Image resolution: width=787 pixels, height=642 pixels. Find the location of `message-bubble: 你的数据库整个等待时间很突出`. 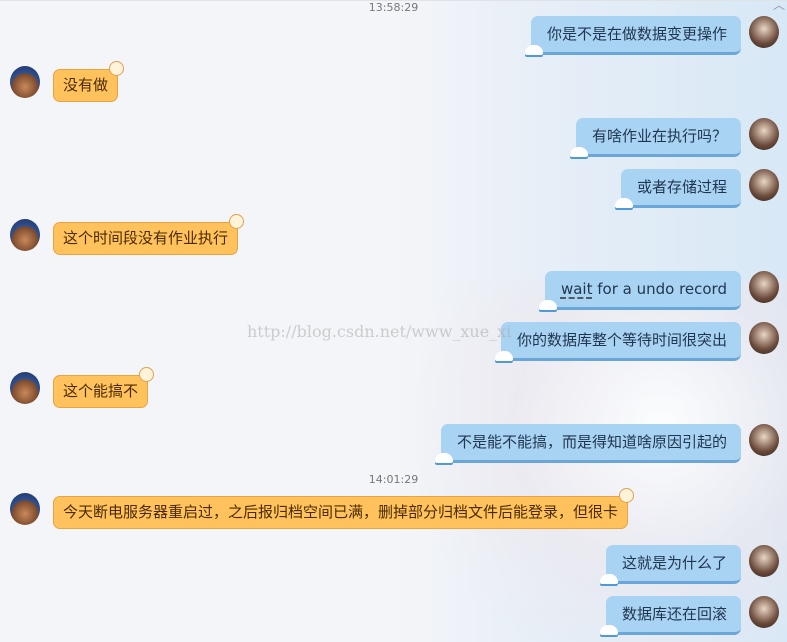

message-bubble: 你的数据库整个等待时间很突出 is located at coordinates (617, 341).